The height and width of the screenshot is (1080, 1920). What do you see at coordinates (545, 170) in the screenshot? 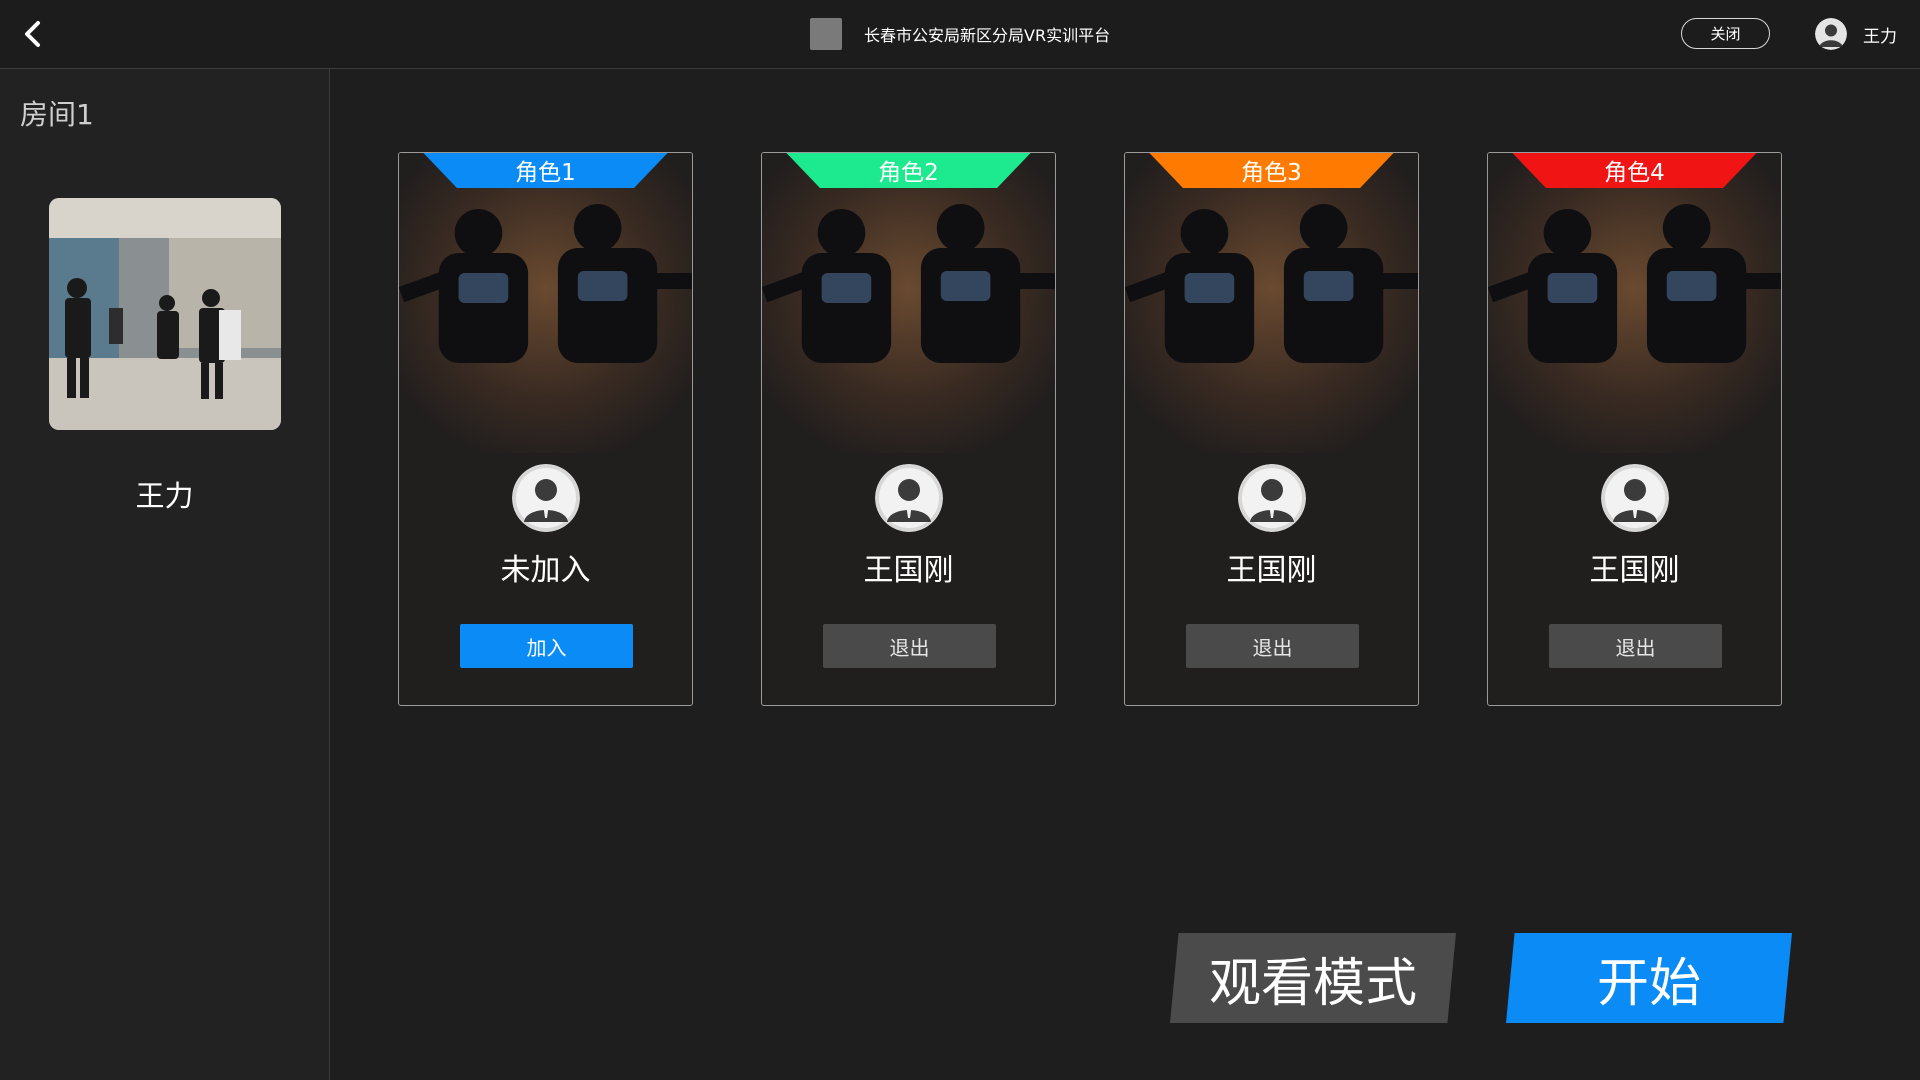
I see `role-tab: 角色1` at bounding box center [545, 170].